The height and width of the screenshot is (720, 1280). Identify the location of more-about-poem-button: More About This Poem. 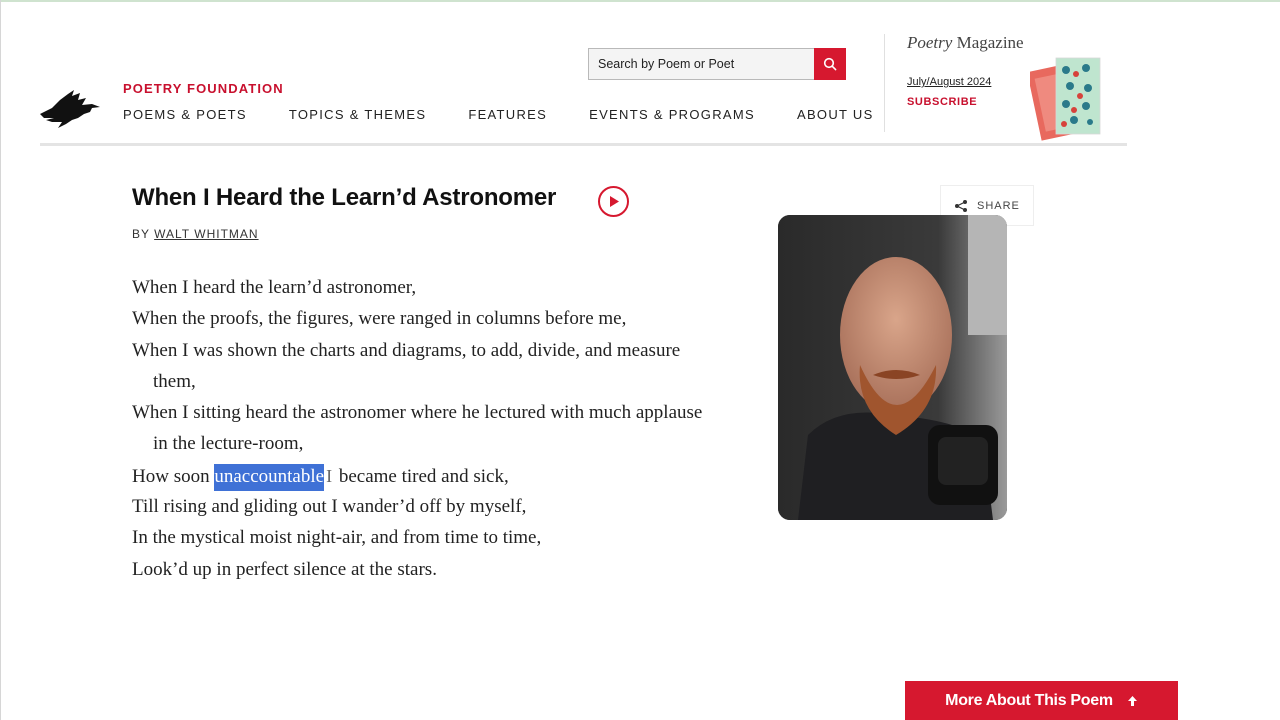
(1041, 700).